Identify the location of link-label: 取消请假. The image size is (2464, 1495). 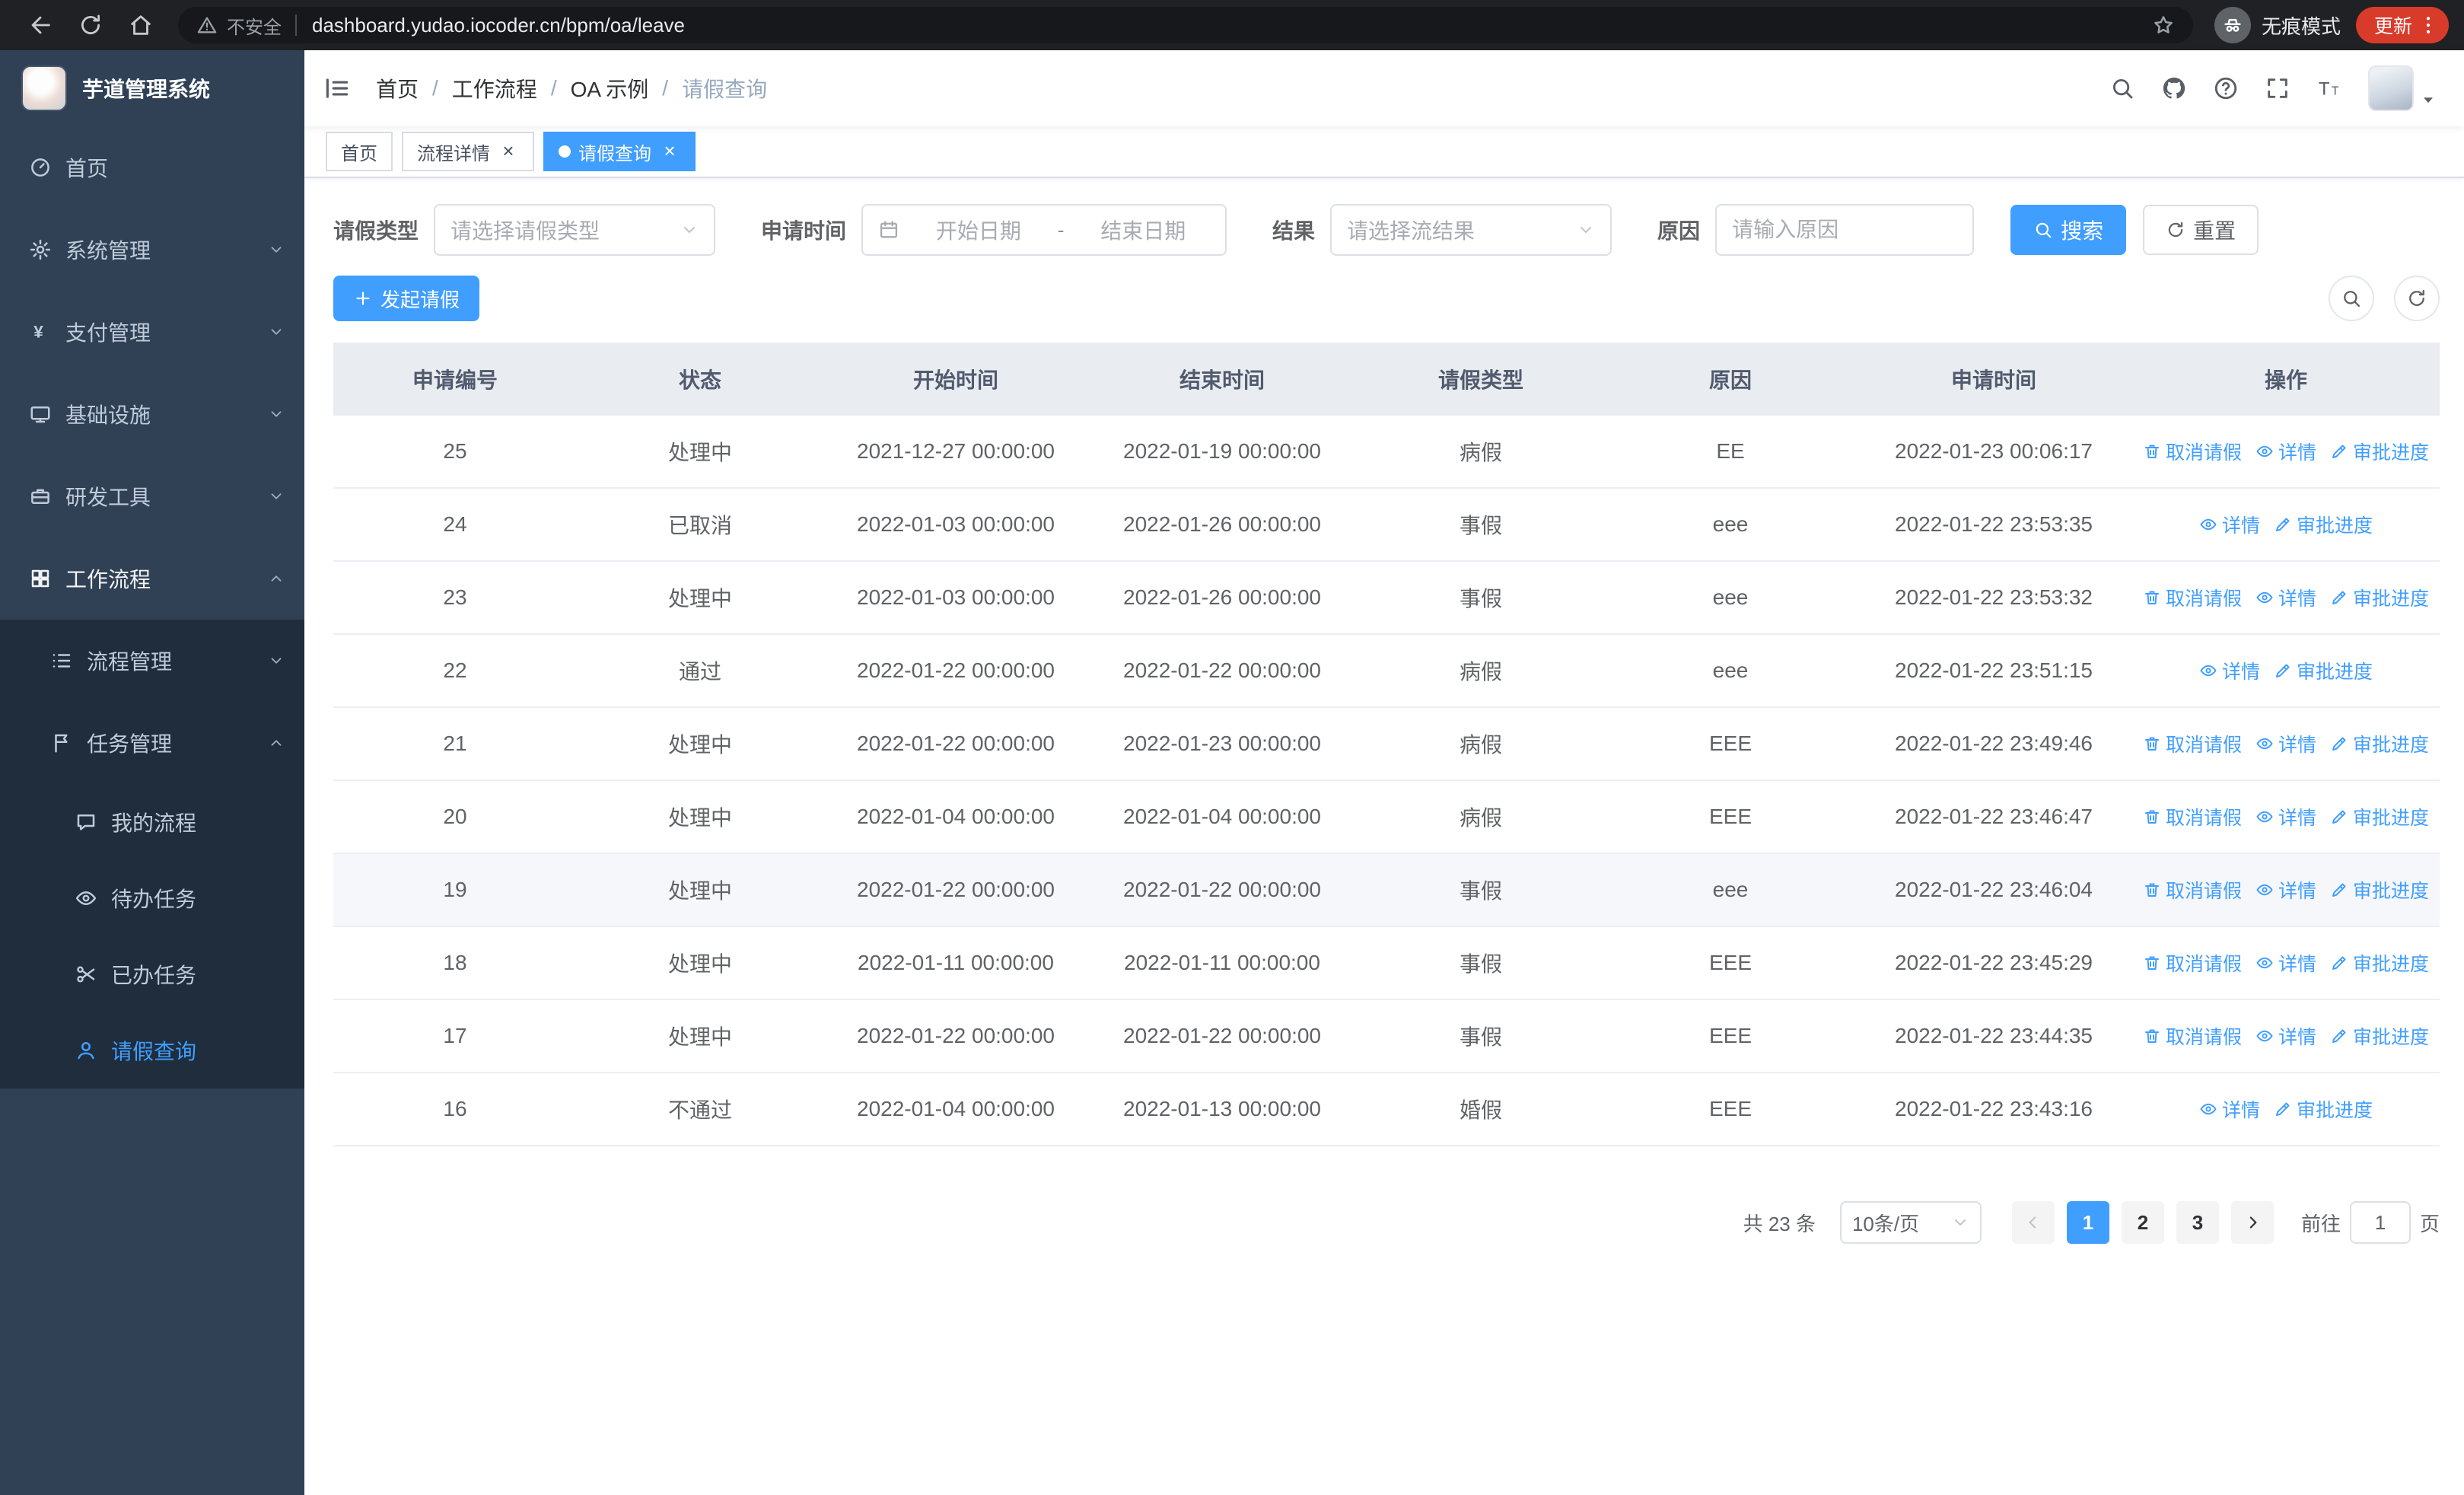
(2203, 453).